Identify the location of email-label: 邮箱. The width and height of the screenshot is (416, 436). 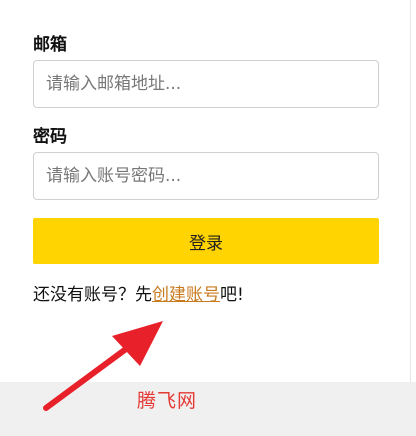
(50, 45).